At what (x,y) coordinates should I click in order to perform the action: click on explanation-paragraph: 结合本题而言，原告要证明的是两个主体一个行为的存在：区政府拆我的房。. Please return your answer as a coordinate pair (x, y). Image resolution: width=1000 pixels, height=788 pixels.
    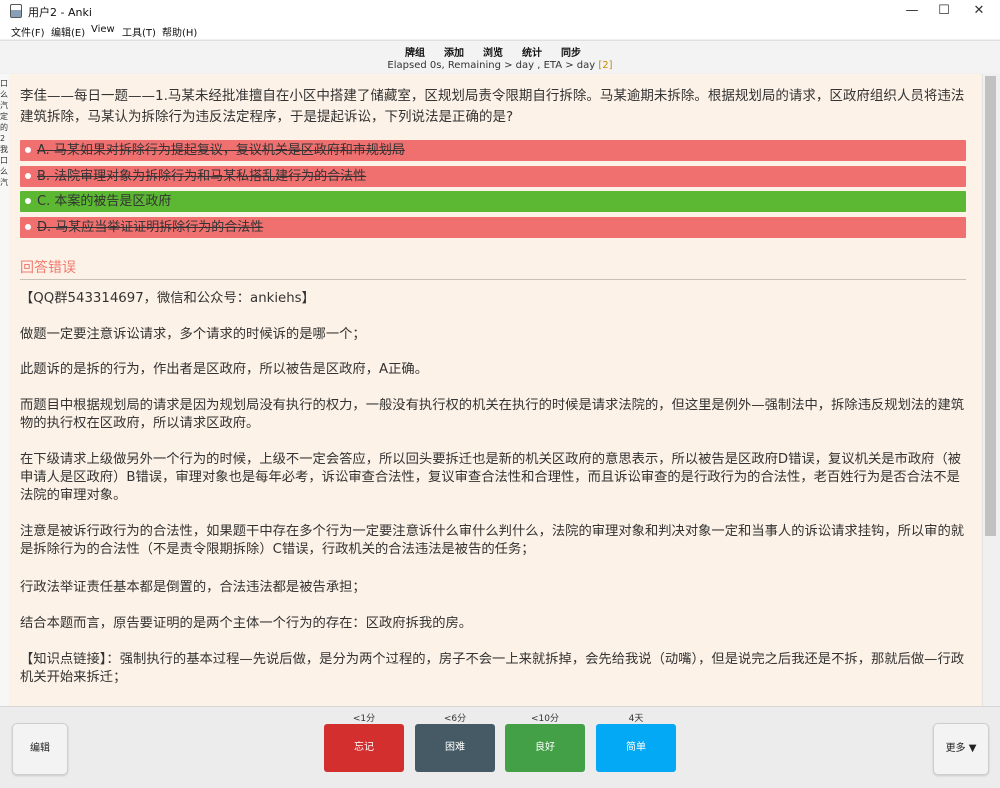
    Looking at the image, I should click on (246, 623).